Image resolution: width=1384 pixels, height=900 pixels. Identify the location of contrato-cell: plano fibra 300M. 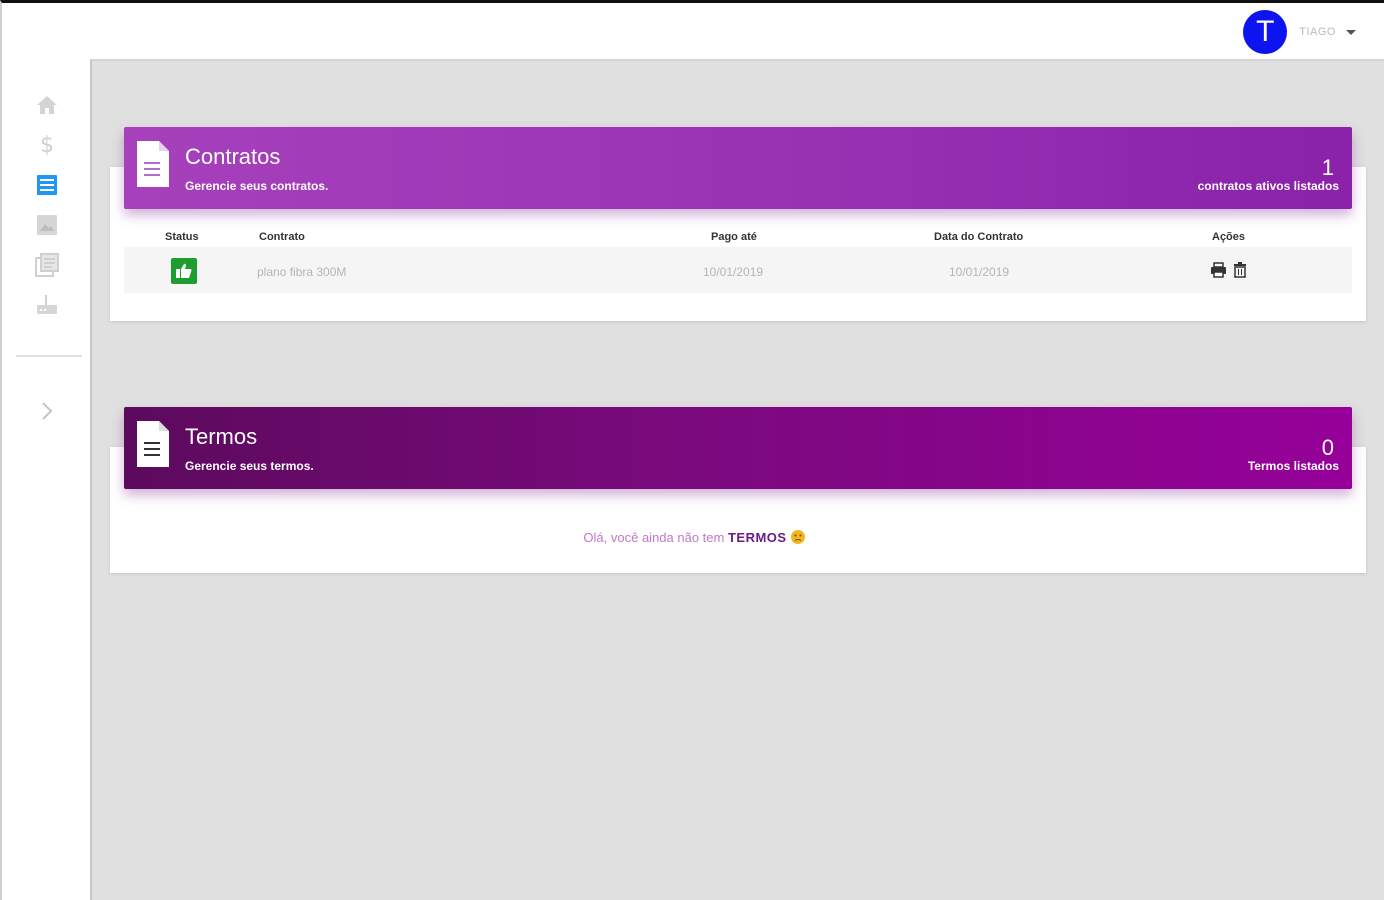
(301, 272).